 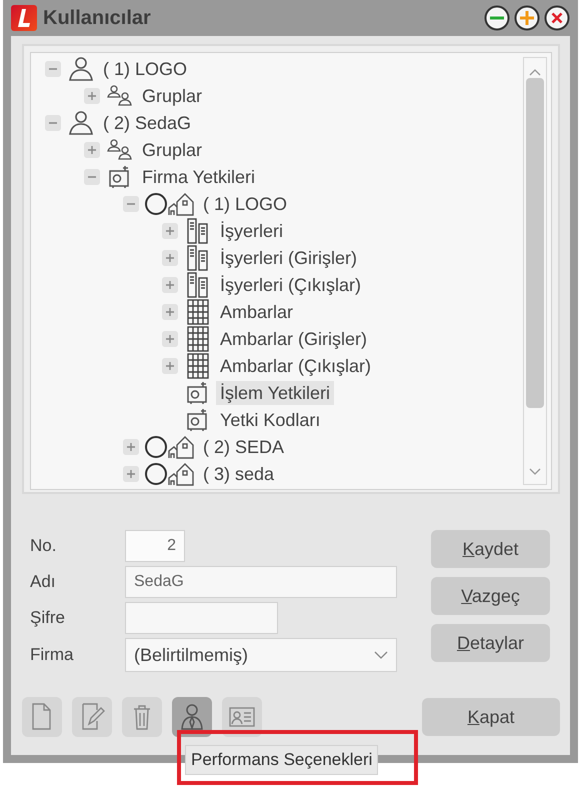 I want to click on chevron-icon, so click(x=381, y=655).